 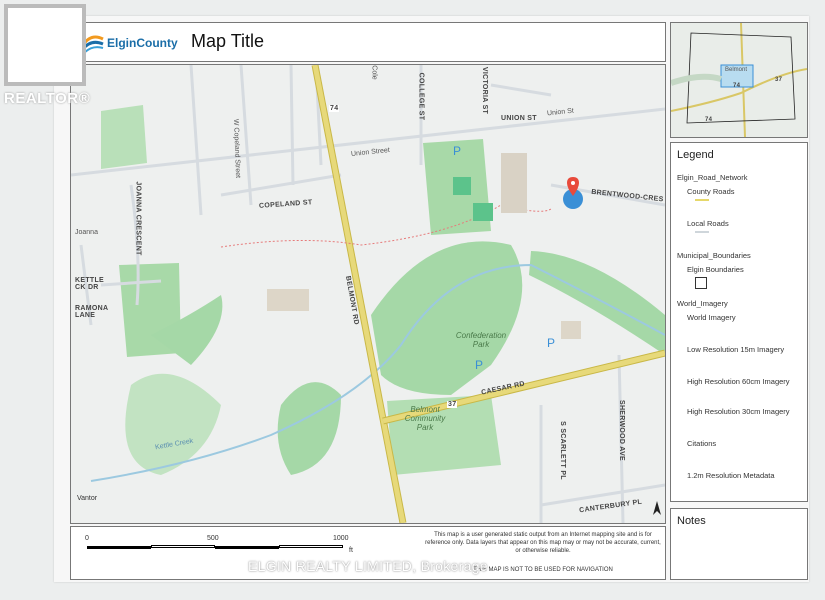 I want to click on realtor-label: REALTOR®, so click(x=47, y=98).